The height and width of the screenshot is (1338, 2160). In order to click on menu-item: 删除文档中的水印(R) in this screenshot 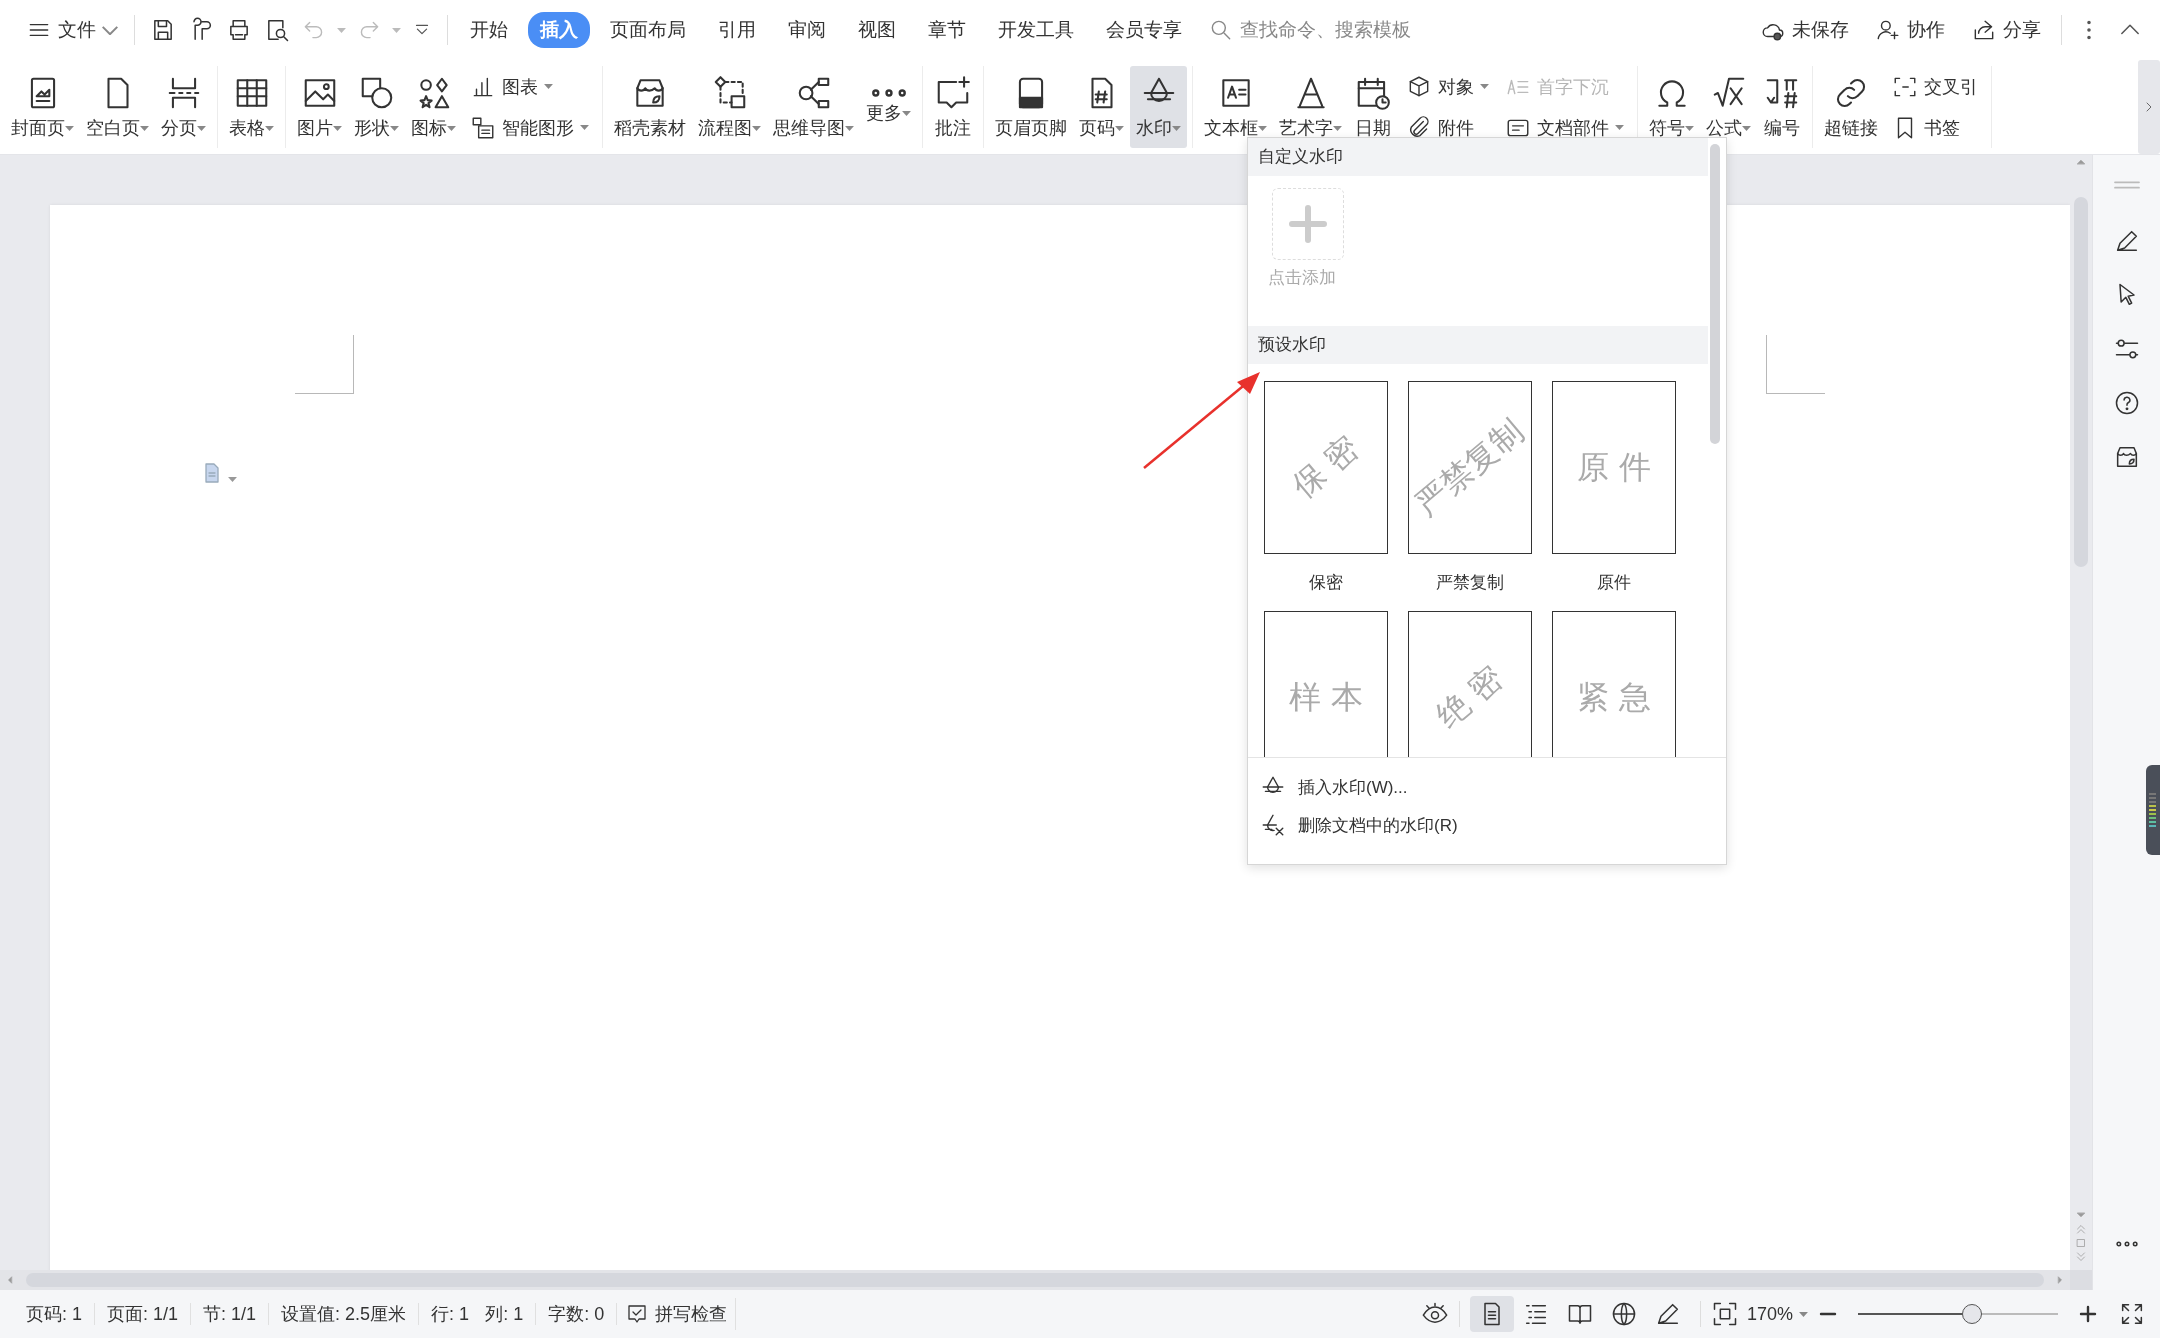, I will do `click(1487, 825)`.